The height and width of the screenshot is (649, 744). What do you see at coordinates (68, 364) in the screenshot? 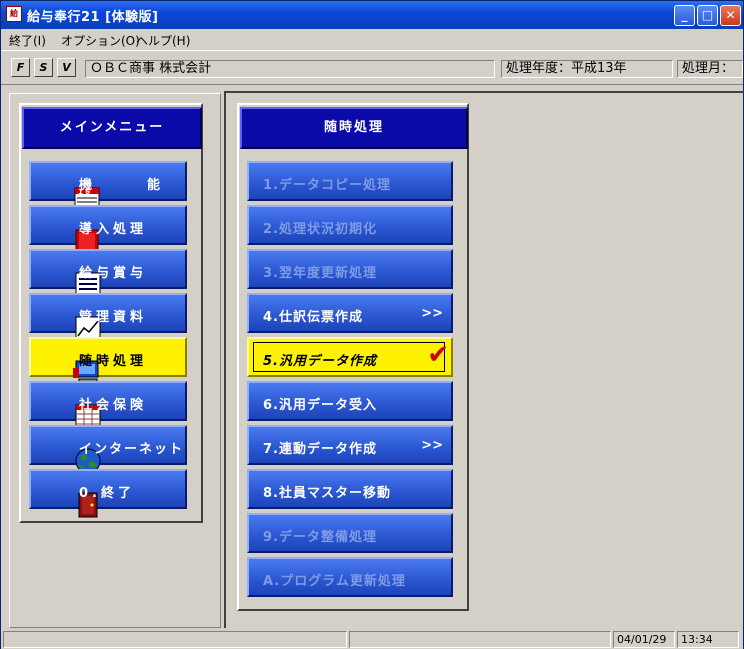
I see `computer-icon` at bounding box center [68, 364].